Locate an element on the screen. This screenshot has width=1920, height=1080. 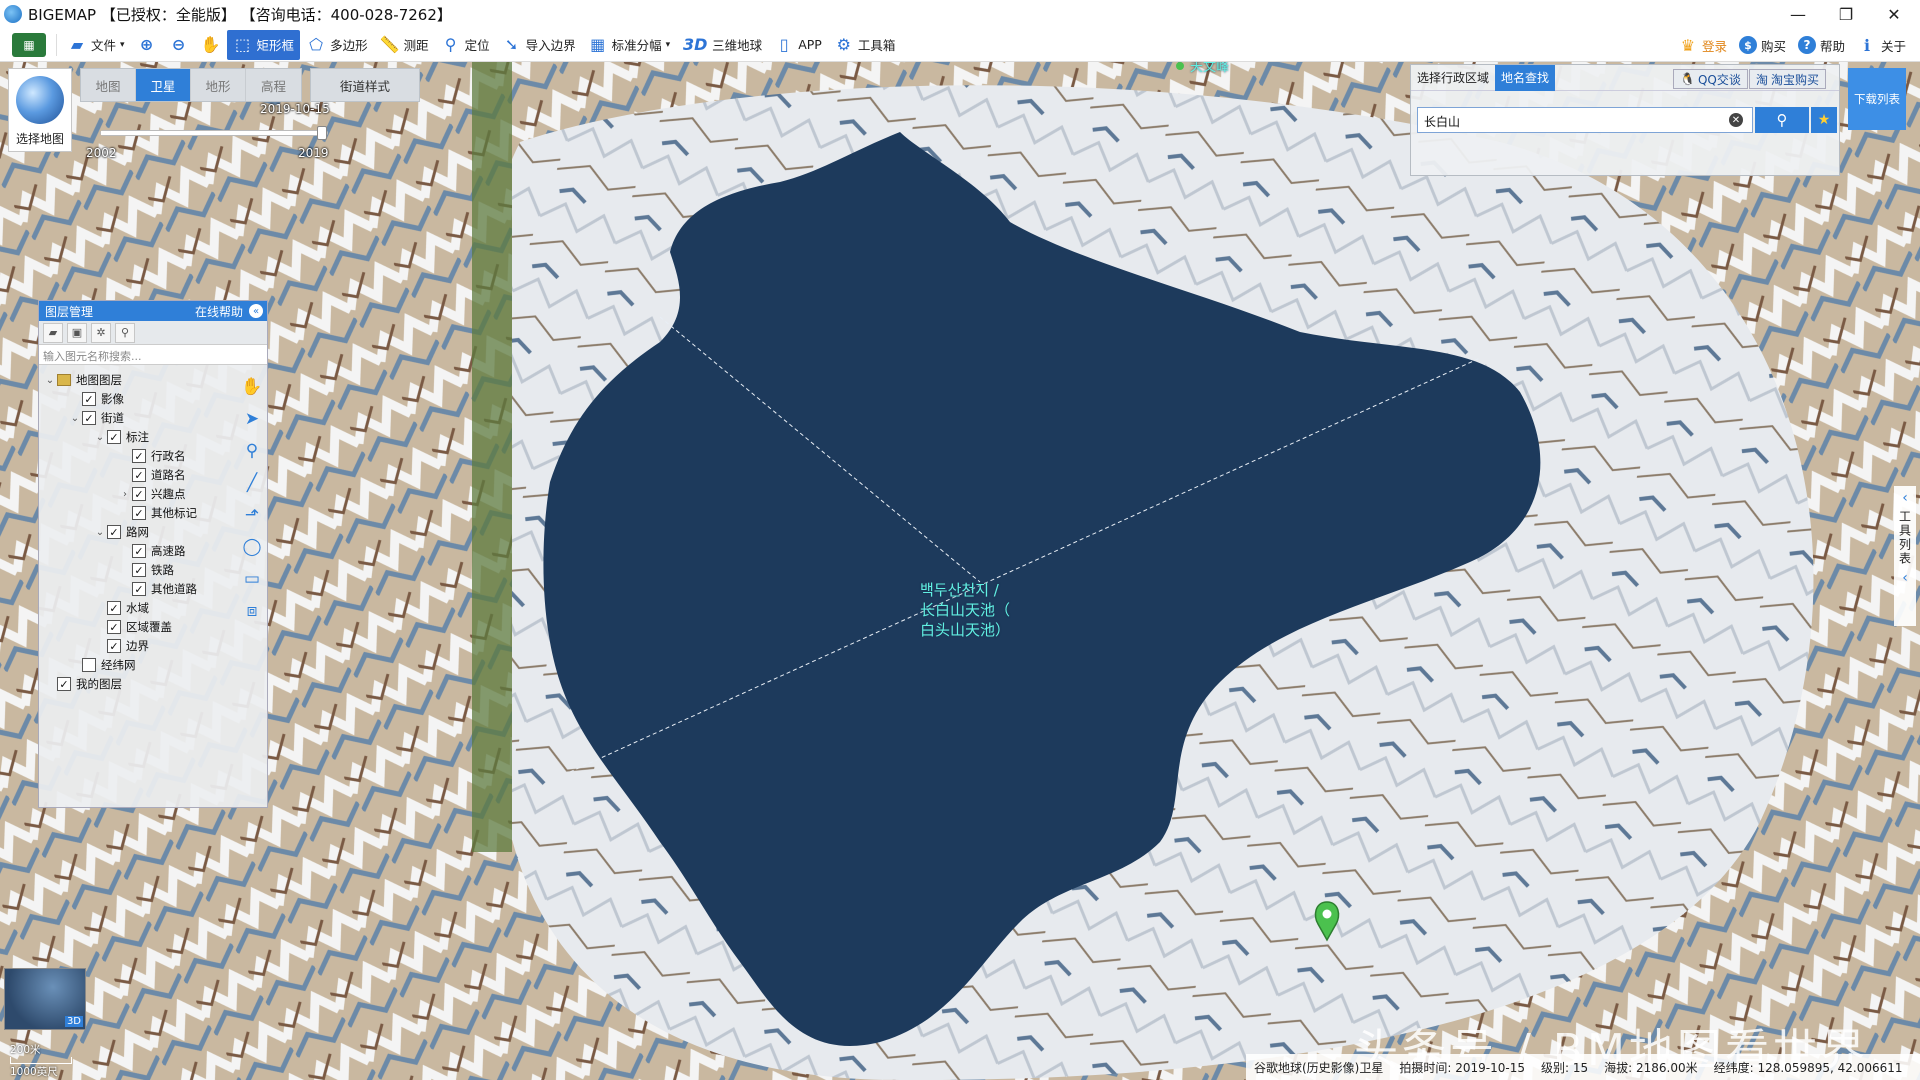
pointer-icon: ➤ is located at coordinates (252, 419).